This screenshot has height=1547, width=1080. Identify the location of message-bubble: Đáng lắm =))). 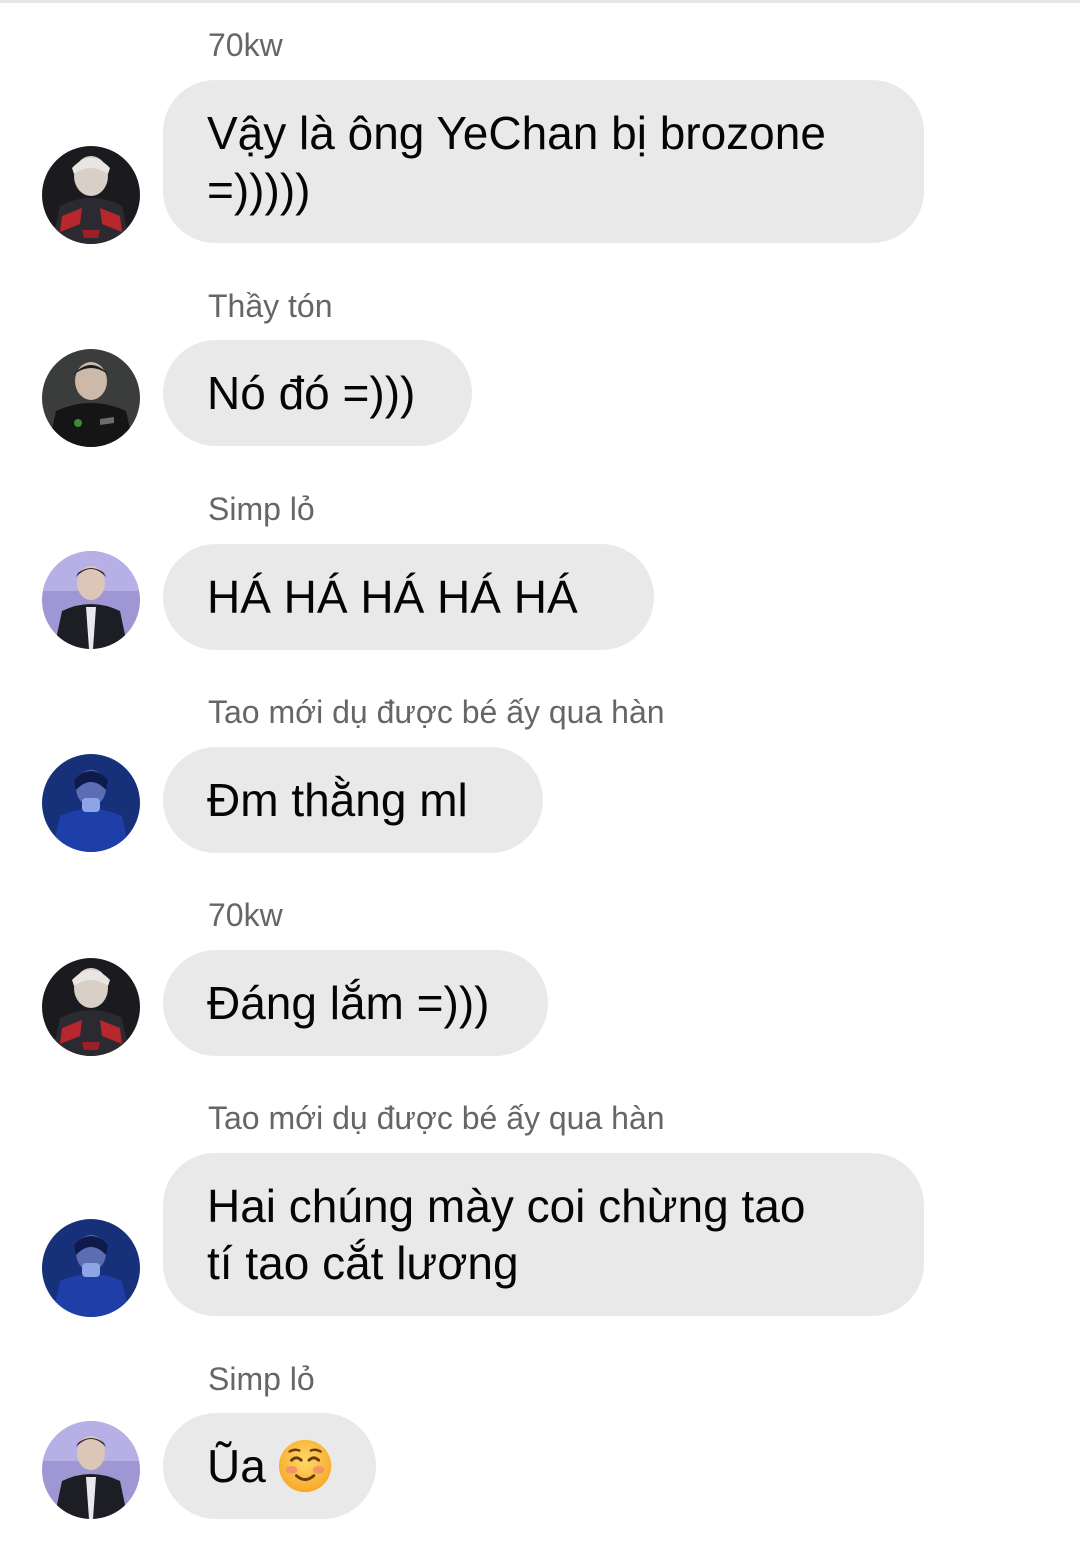
(355, 1003).